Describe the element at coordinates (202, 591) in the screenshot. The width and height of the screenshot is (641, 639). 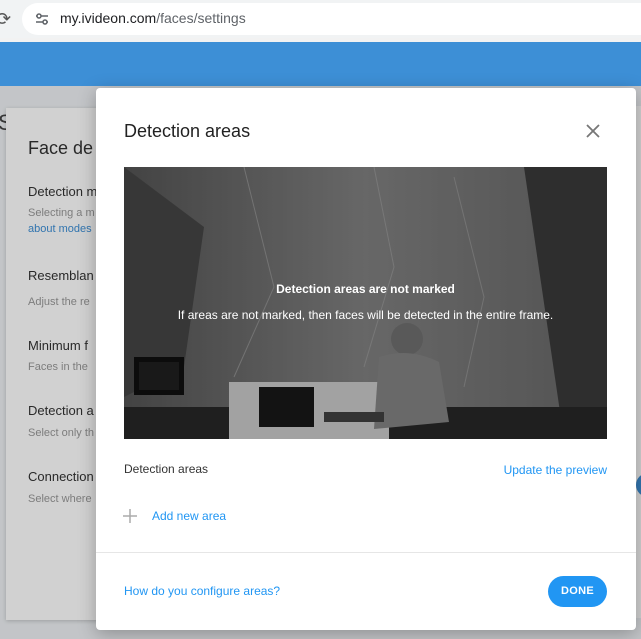
I see `configure-areas-help-link: How do you configure areas?` at that location.